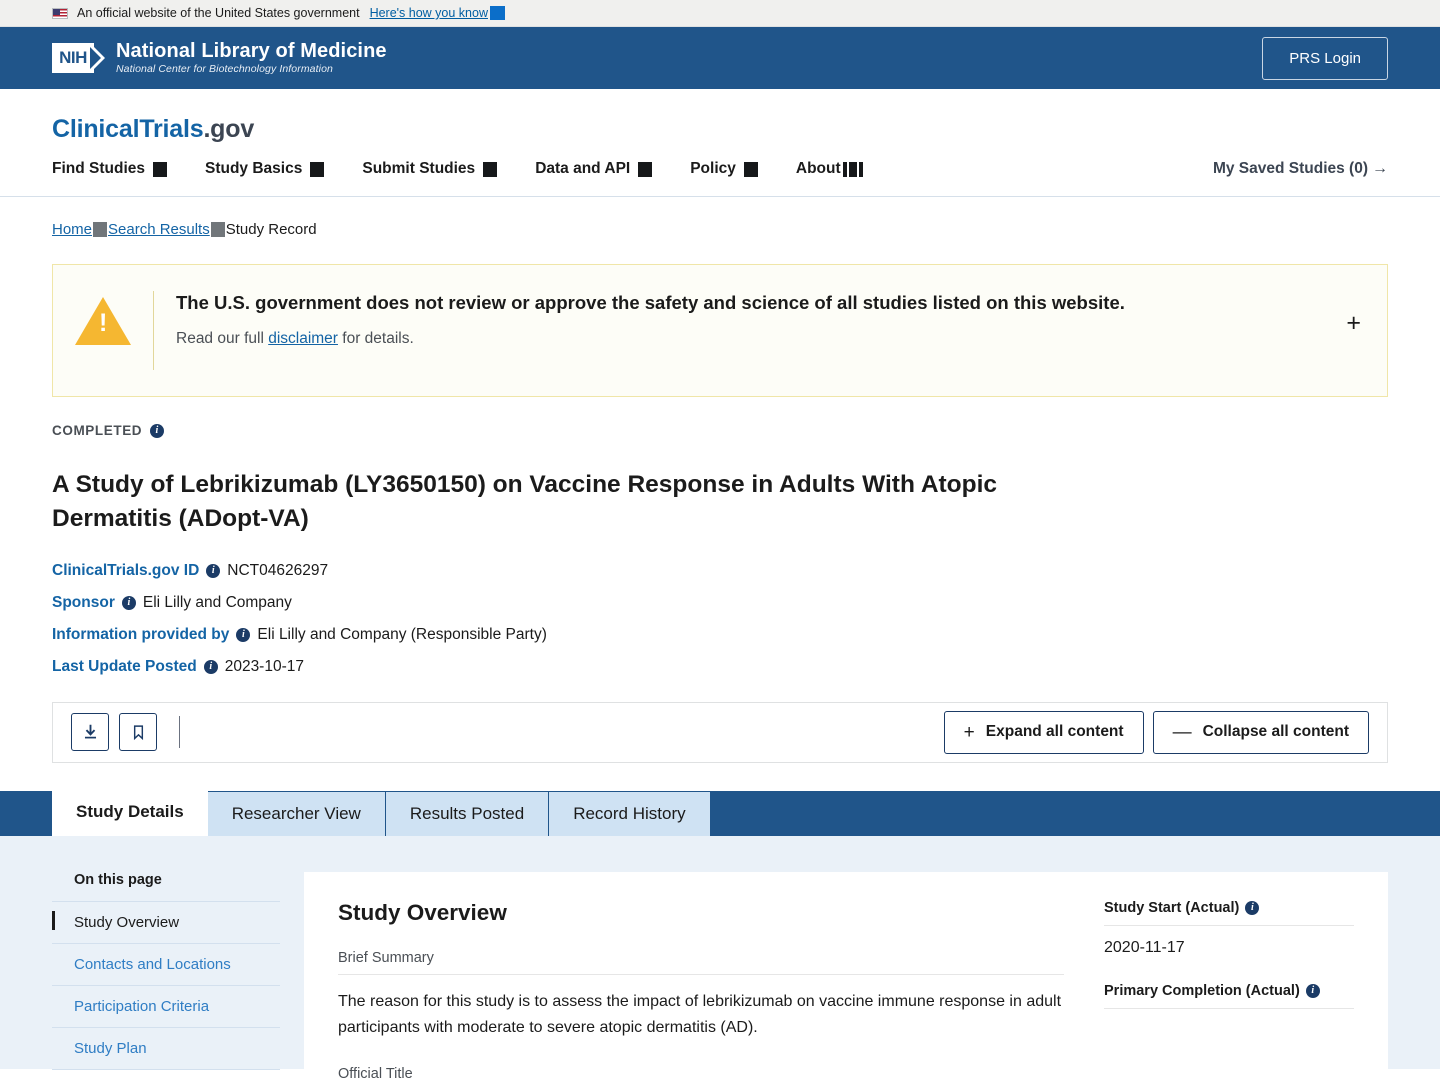  Describe the element at coordinates (720, 116) in the screenshot. I see `site-brand: ClinicalTrials.gov` at that location.